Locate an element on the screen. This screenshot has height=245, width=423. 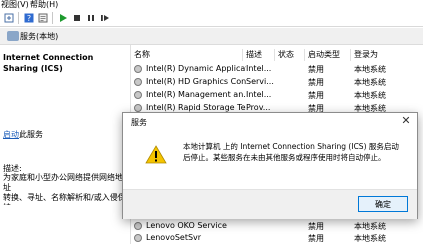
scope-header: 服务(本地) is located at coordinates (211, 36).